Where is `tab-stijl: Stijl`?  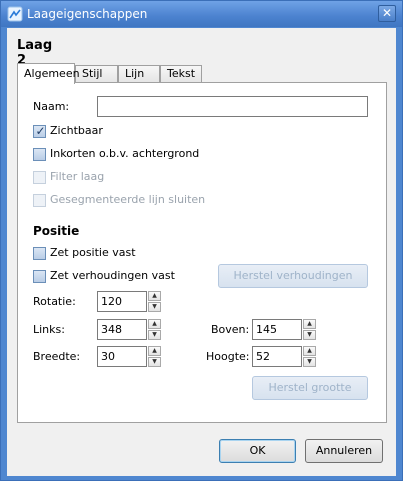 tab-stijl: Stijl is located at coordinates (96, 74).